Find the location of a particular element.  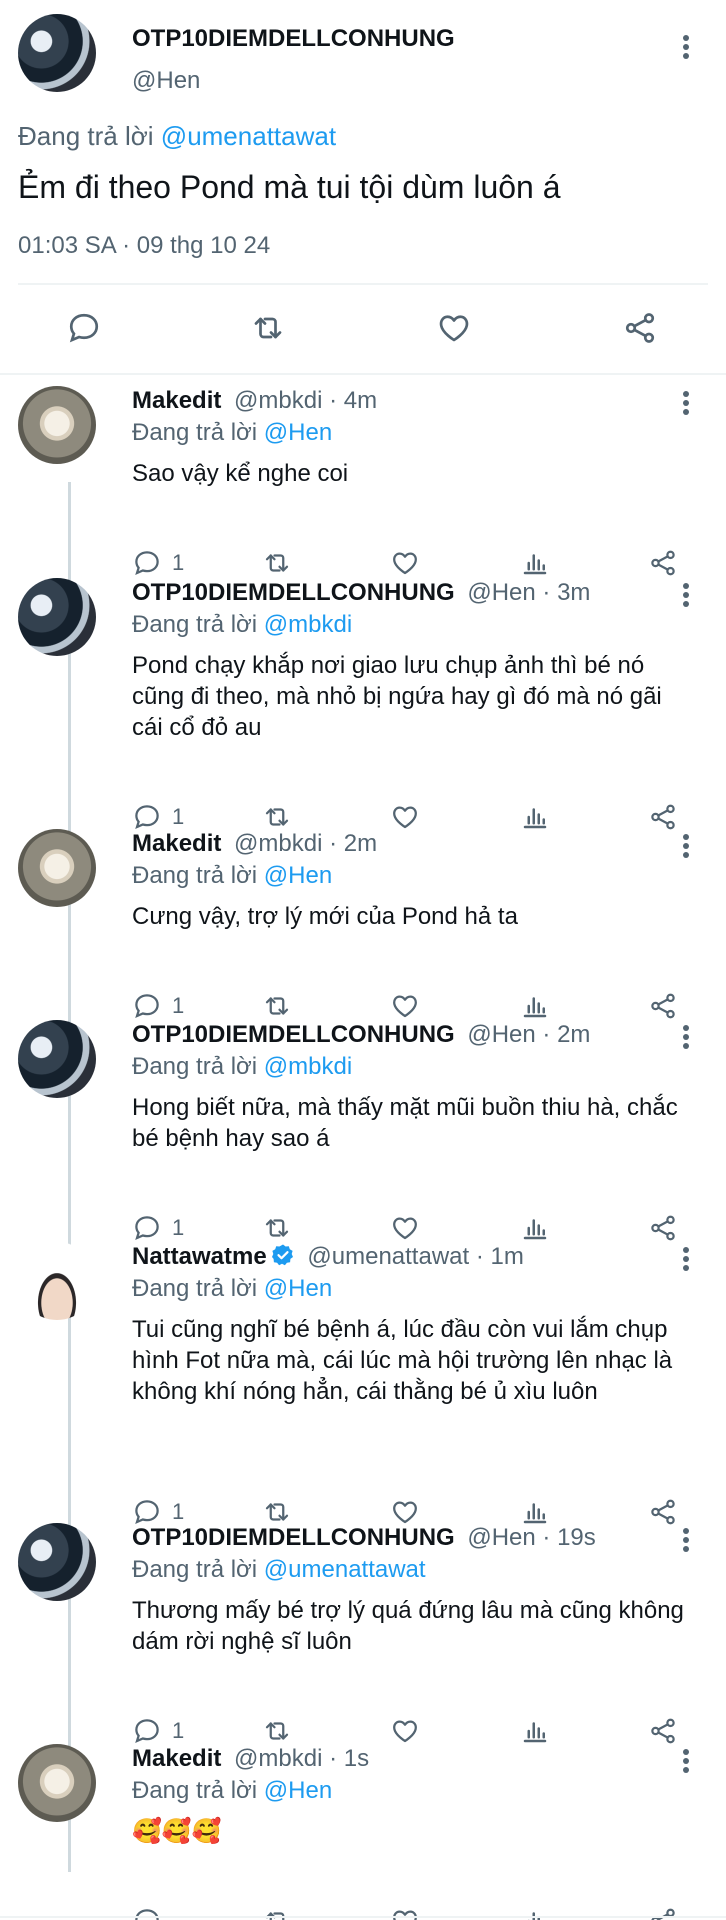

reply-header: Makedit @mbkdi · 4m is located at coordinates (254, 401).